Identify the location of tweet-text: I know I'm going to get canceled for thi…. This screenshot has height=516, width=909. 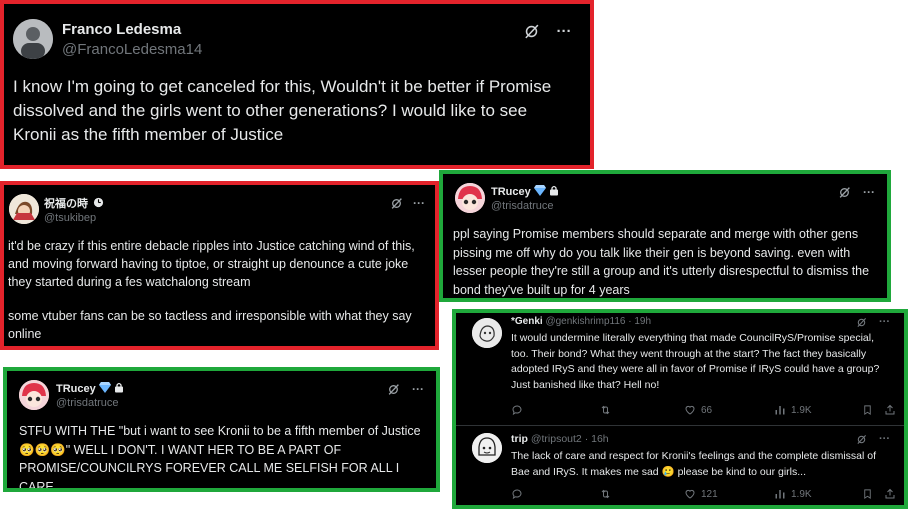
(282, 110).